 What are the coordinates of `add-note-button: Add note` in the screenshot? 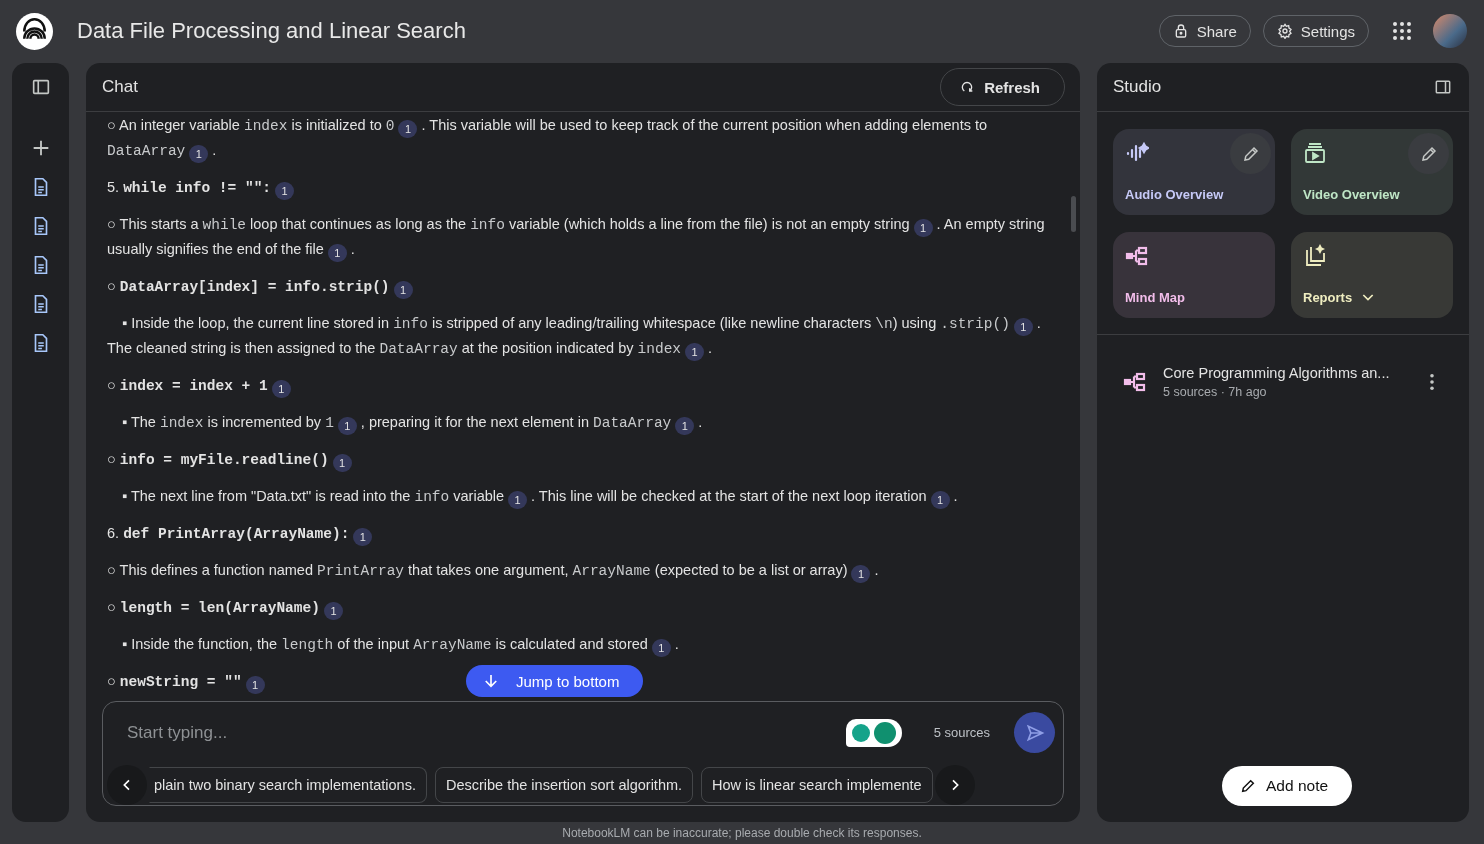 It's located at (1287, 786).